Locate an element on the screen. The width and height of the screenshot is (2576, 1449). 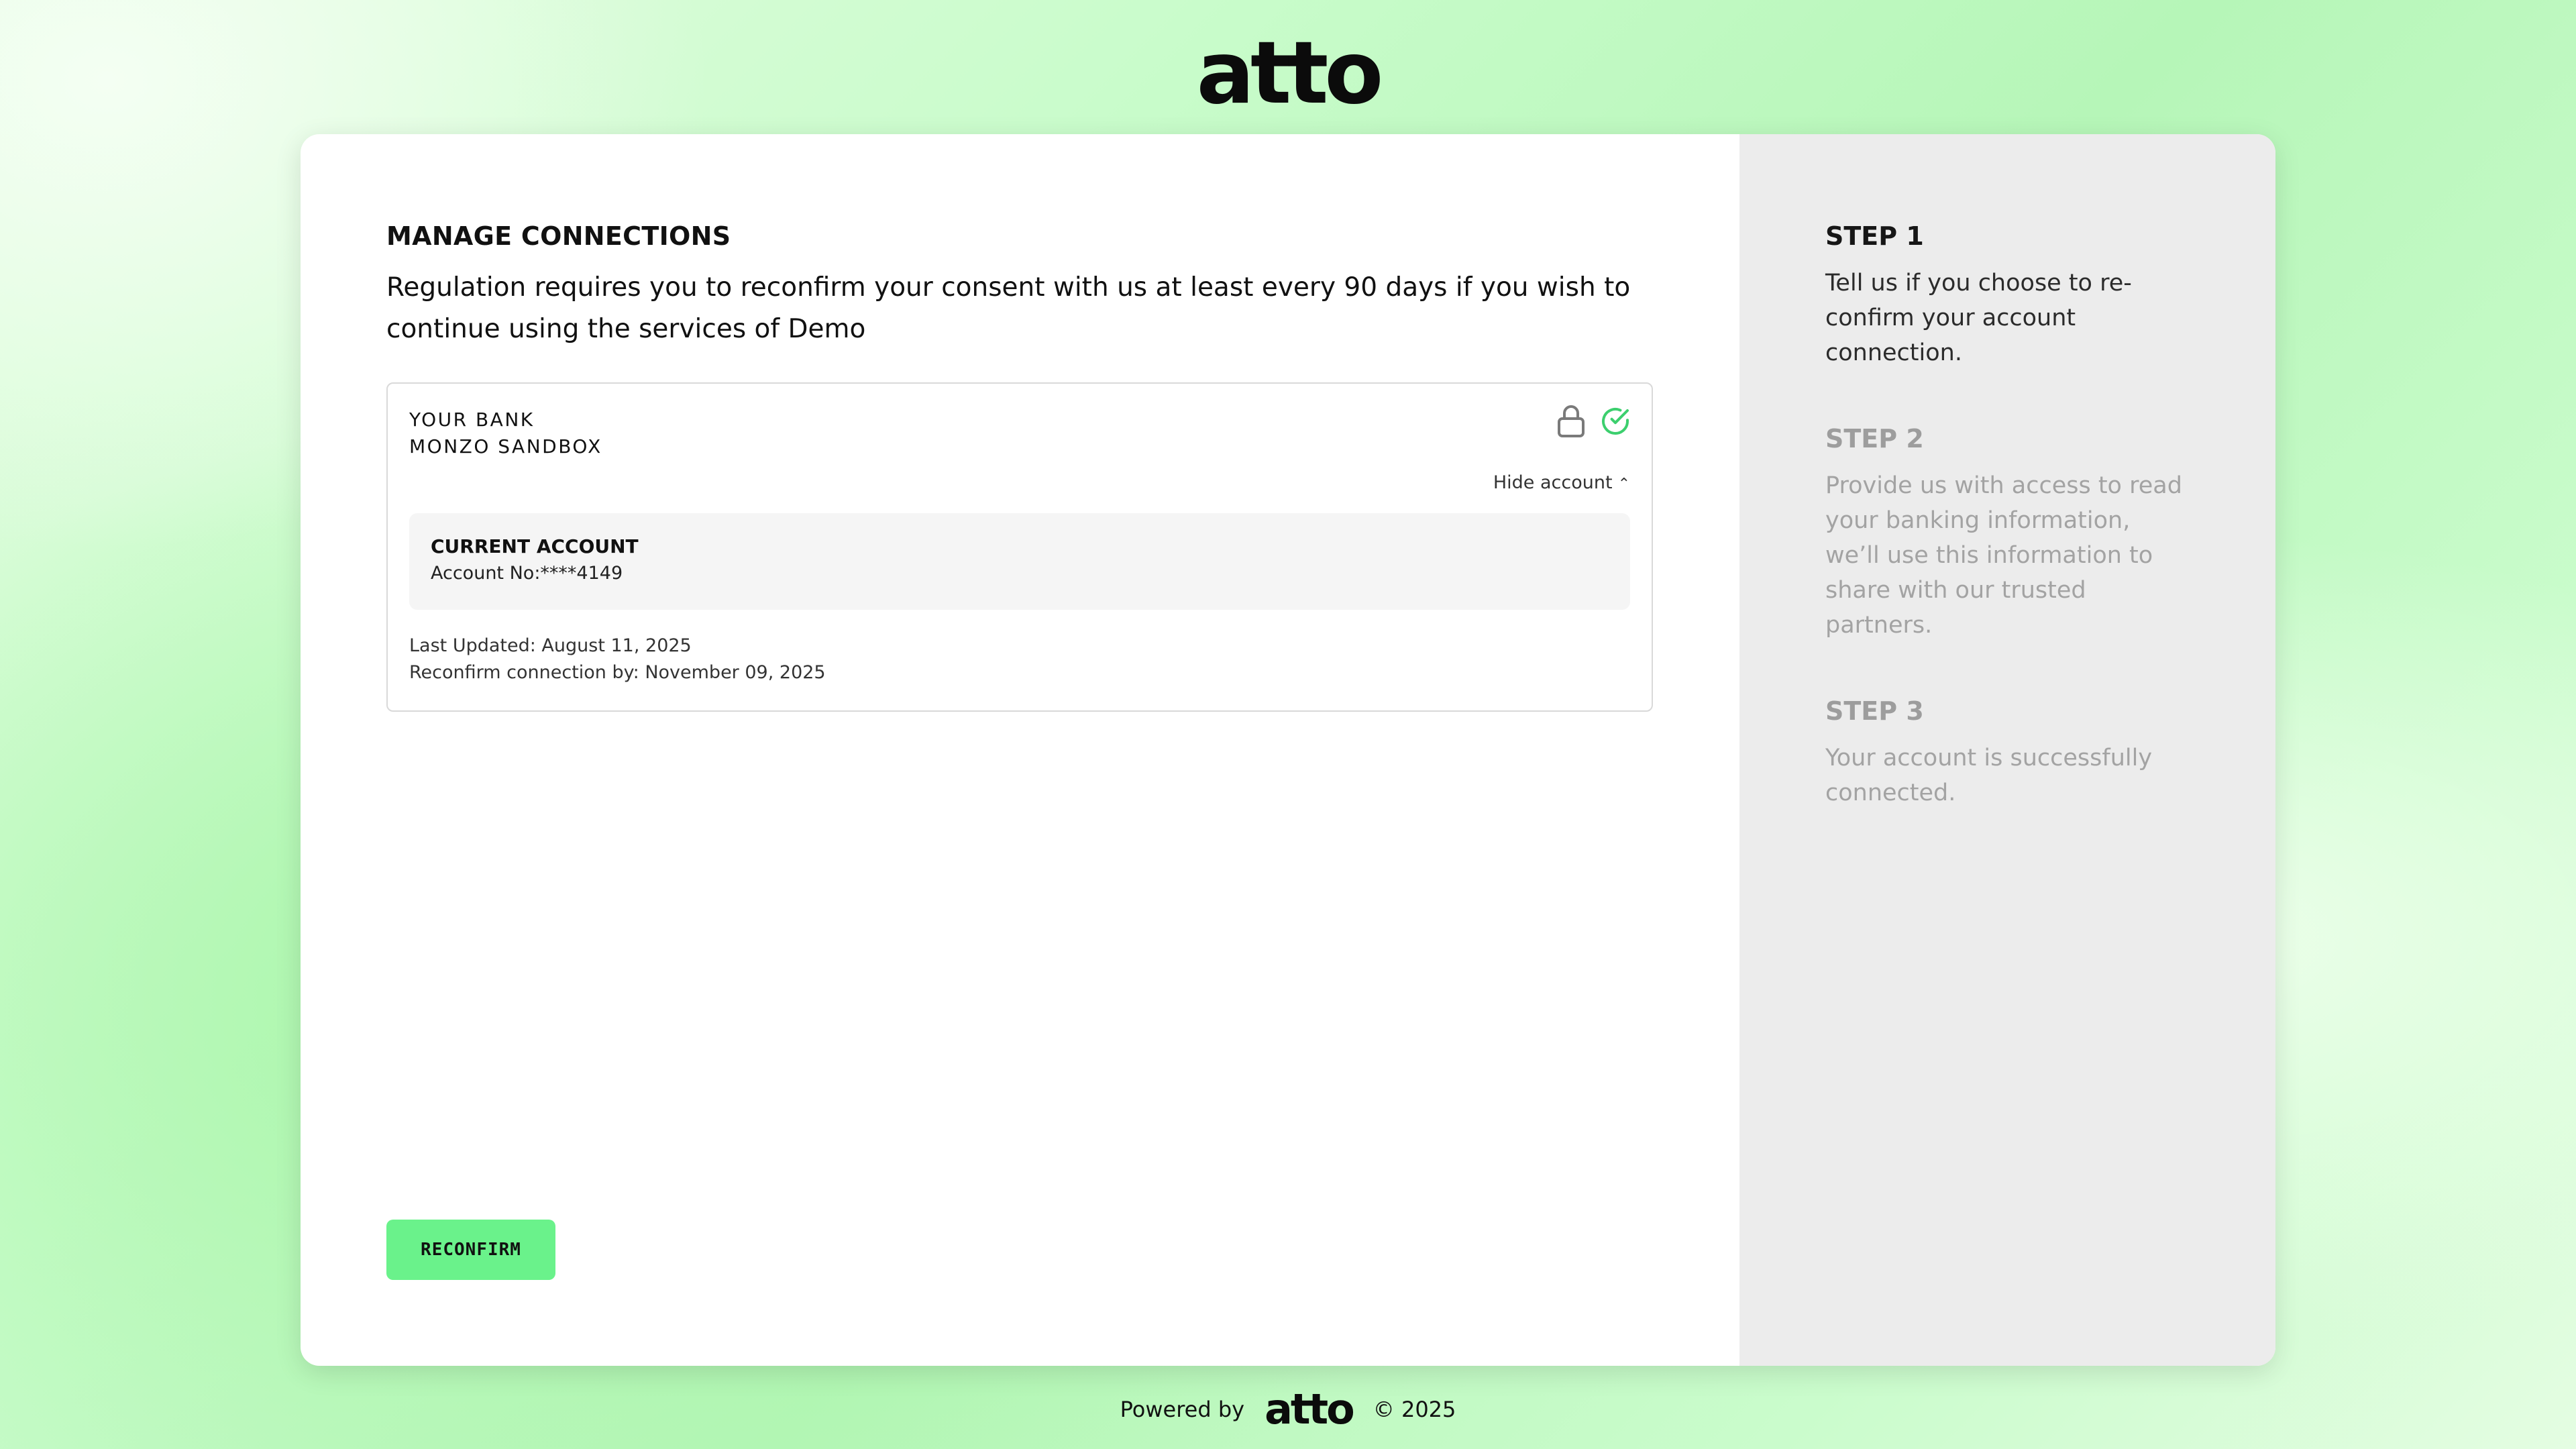
step-title: STEP 1 is located at coordinates (1874, 236).